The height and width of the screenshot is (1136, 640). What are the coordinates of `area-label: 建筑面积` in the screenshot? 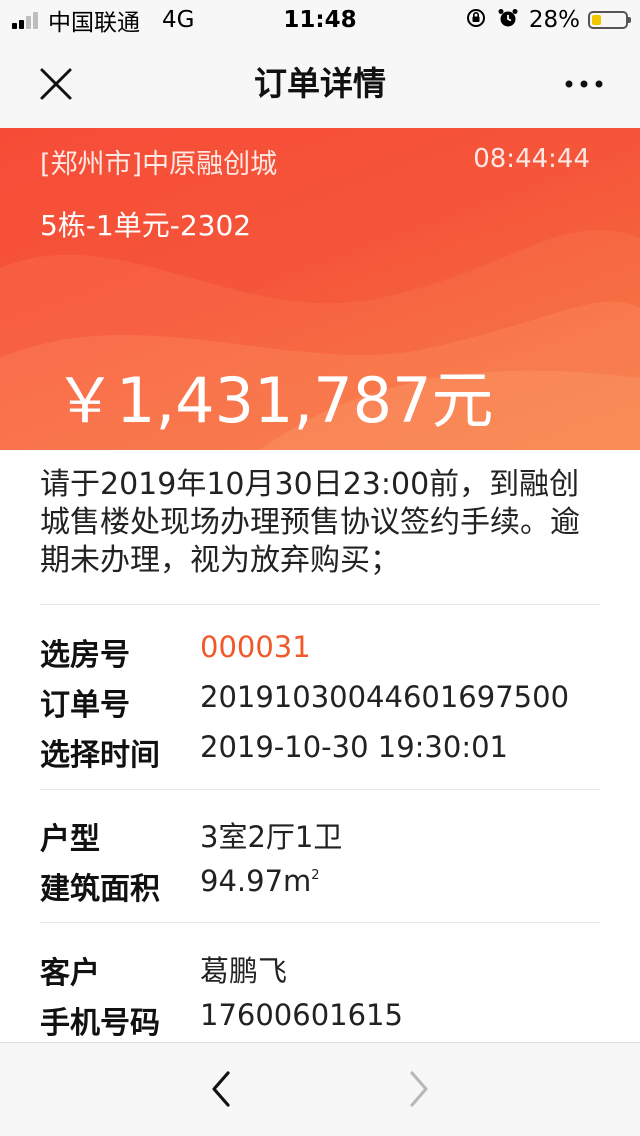 It's located at (100, 889).